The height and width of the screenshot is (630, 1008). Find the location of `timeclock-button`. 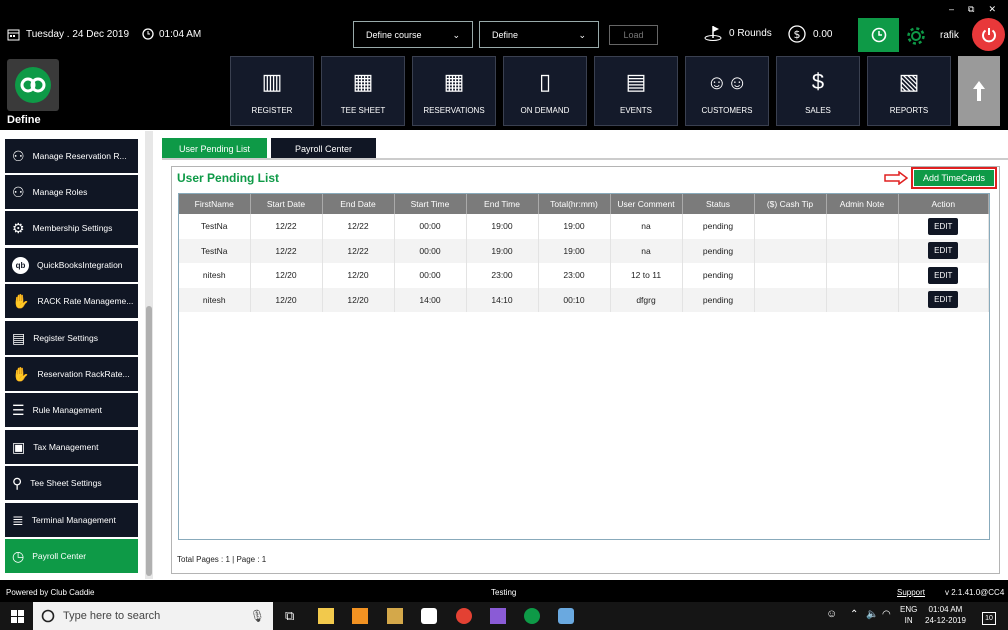

timeclock-button is located at coordinates (878, 35).